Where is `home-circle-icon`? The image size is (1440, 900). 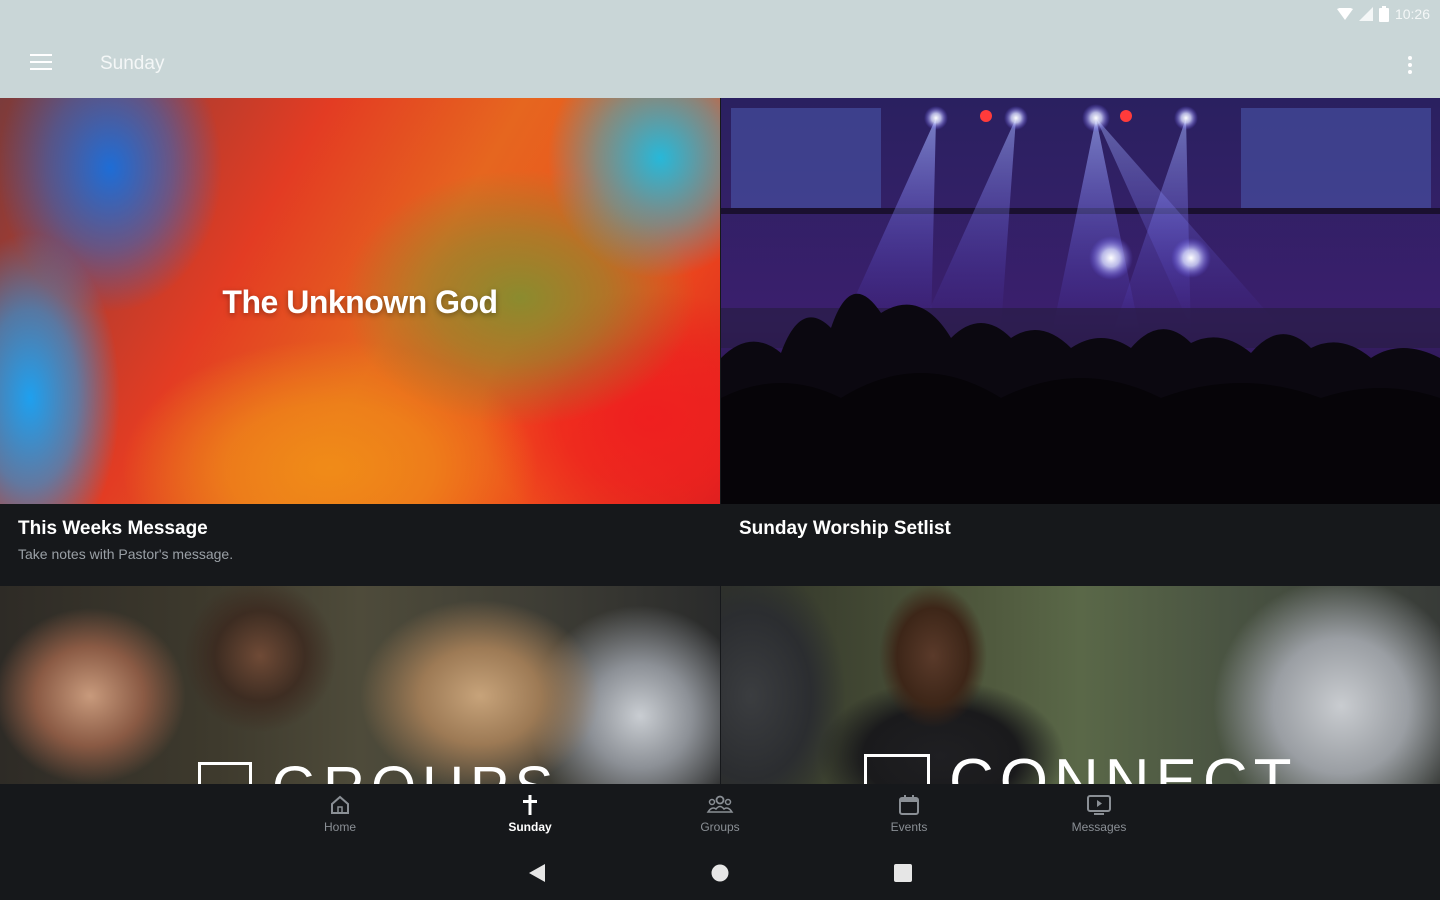 home-circle-icon is located at coordinates (720, 873).